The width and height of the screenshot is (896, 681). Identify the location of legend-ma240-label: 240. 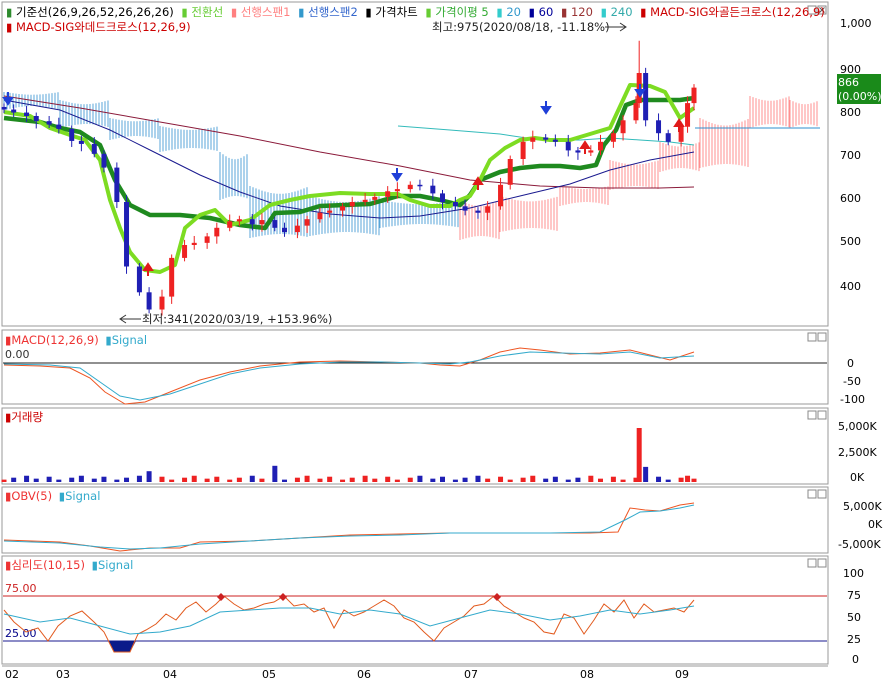
(622, 12).